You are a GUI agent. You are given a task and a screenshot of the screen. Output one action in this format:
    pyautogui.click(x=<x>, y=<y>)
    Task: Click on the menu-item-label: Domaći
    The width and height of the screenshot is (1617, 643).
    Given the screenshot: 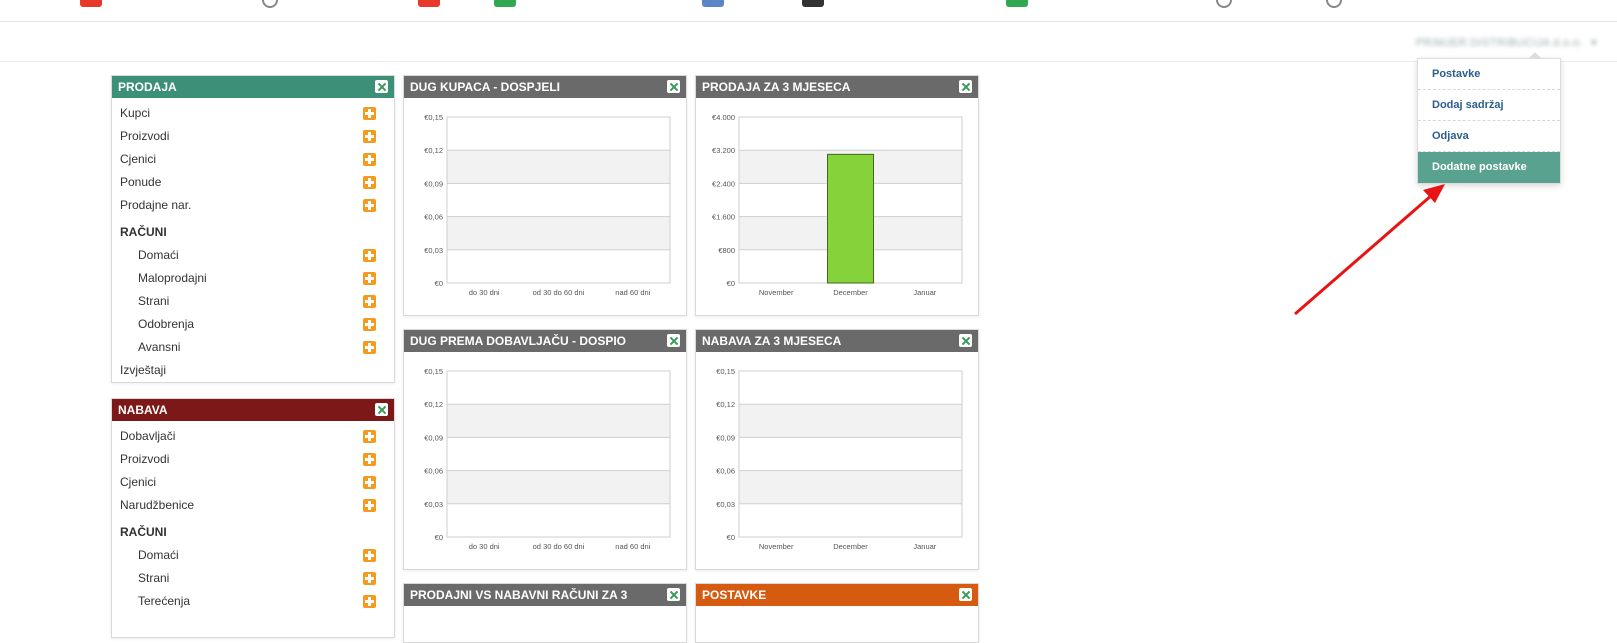 What is the action you would take?
    pyautogui.click(x=158, y=555)
    